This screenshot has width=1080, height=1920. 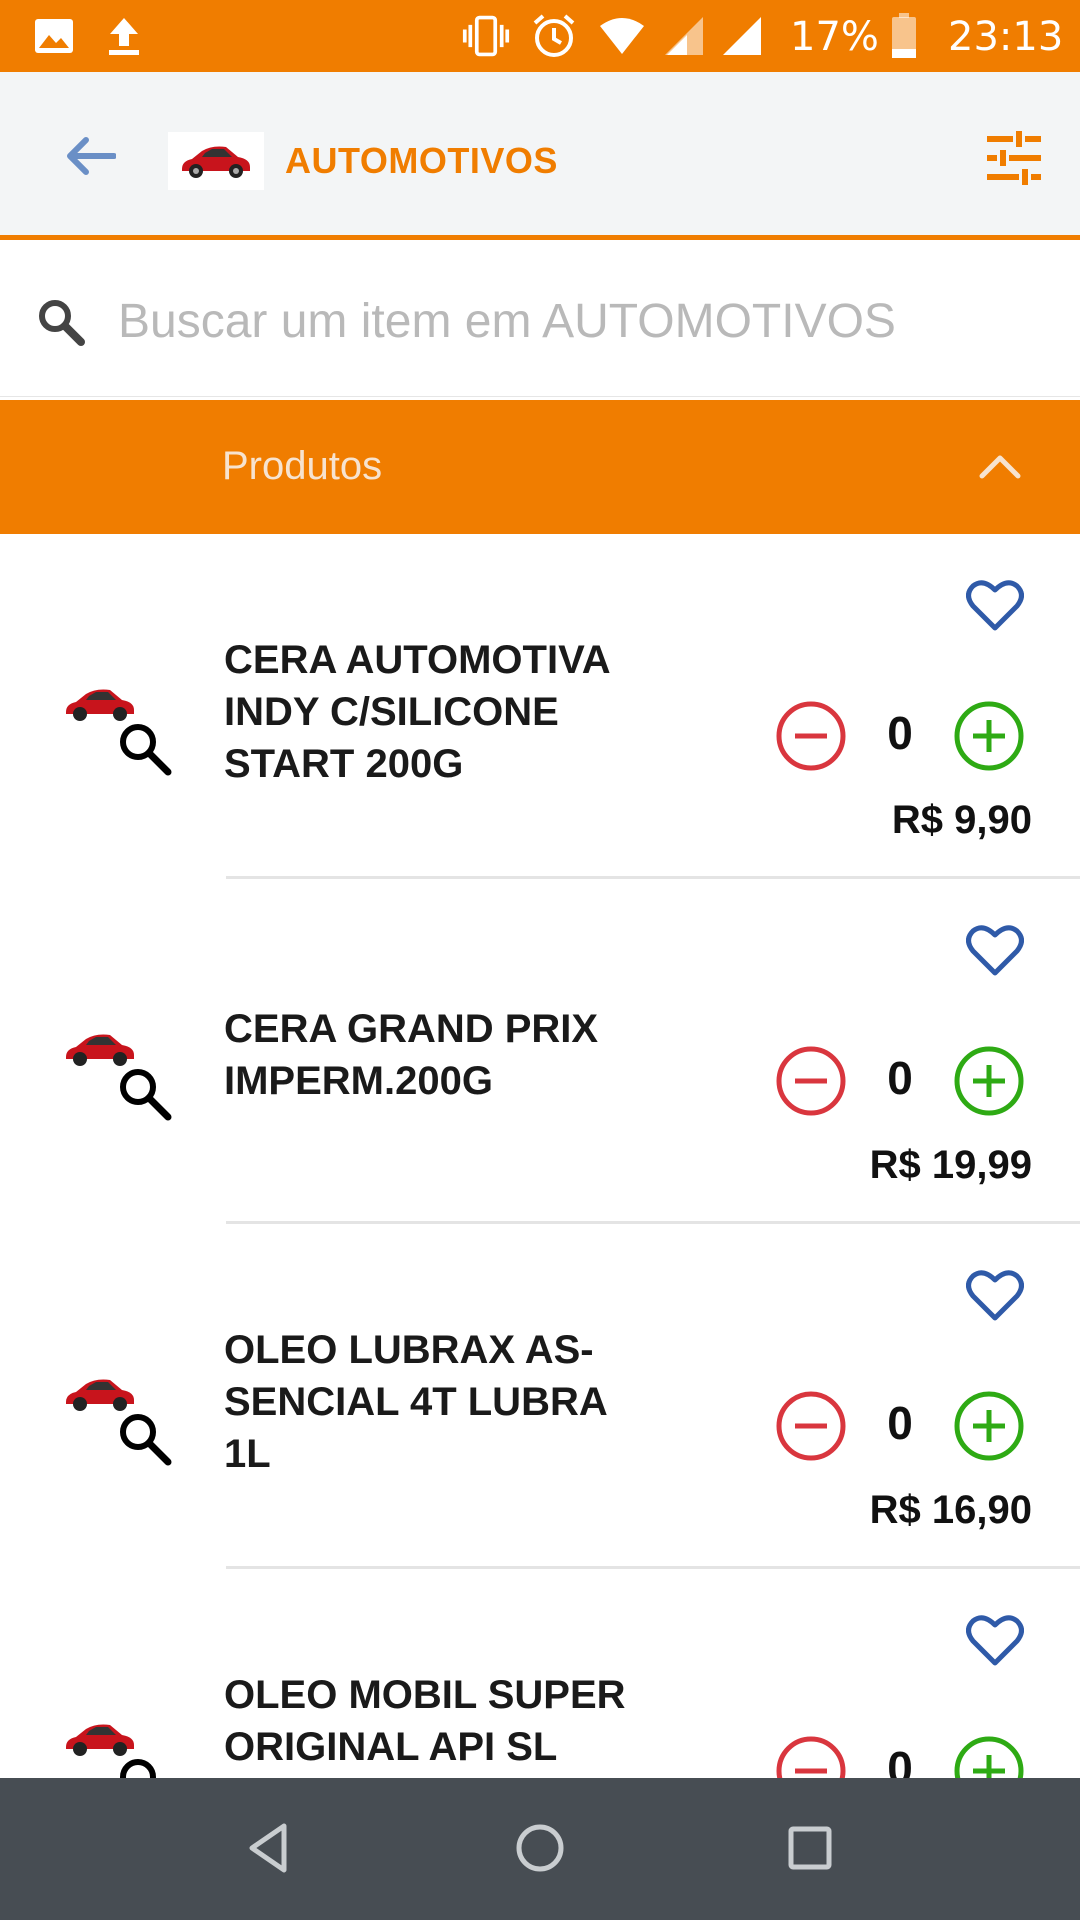 I want to click on battery-percentage: 17%, so click(x=834, y=37).